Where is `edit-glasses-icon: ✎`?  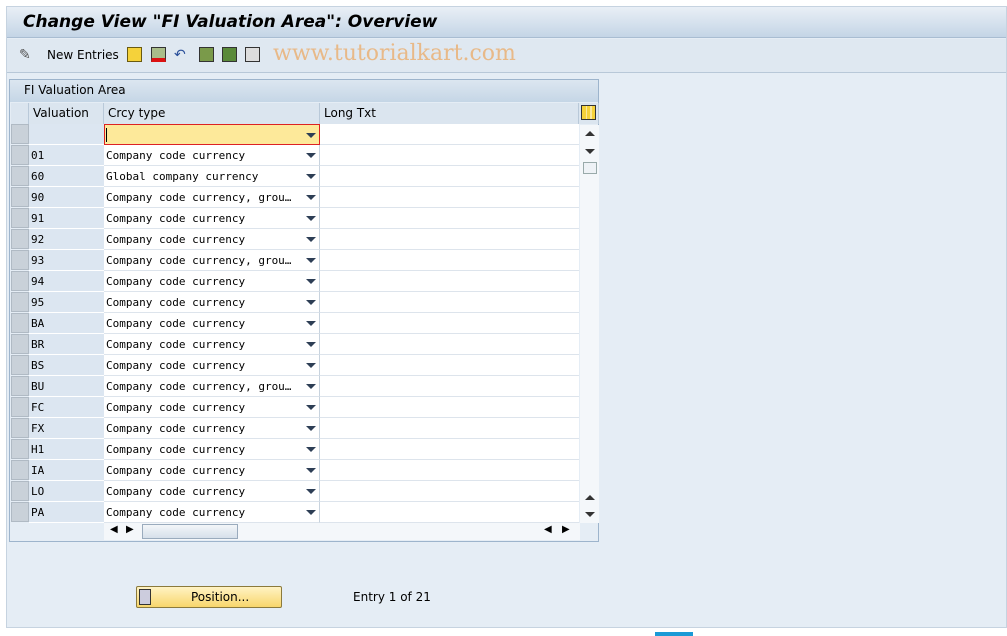 edit-glasses-icon: ✎ is located at coordinates (26, 55).